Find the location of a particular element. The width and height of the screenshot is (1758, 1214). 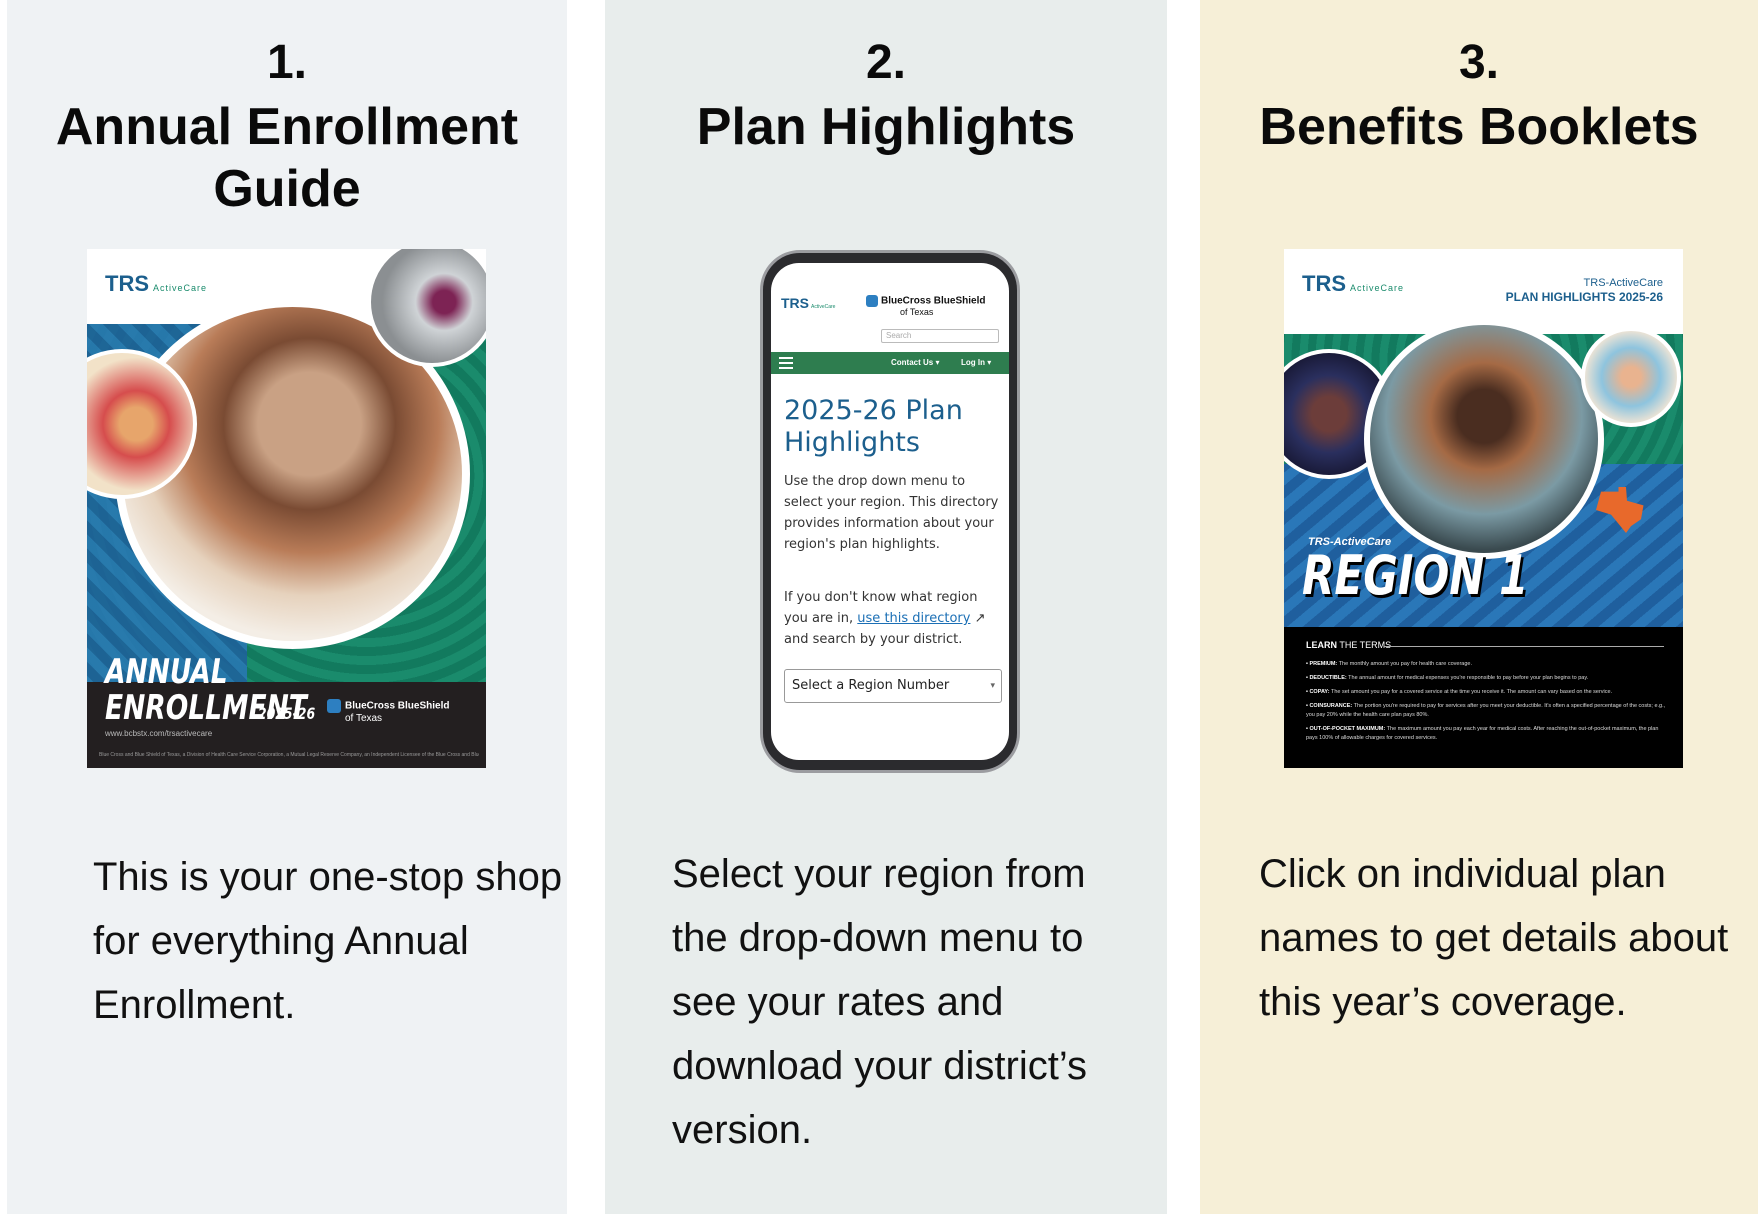

panel-title: Benefits Booklets is located at coordinates (1479, 127).